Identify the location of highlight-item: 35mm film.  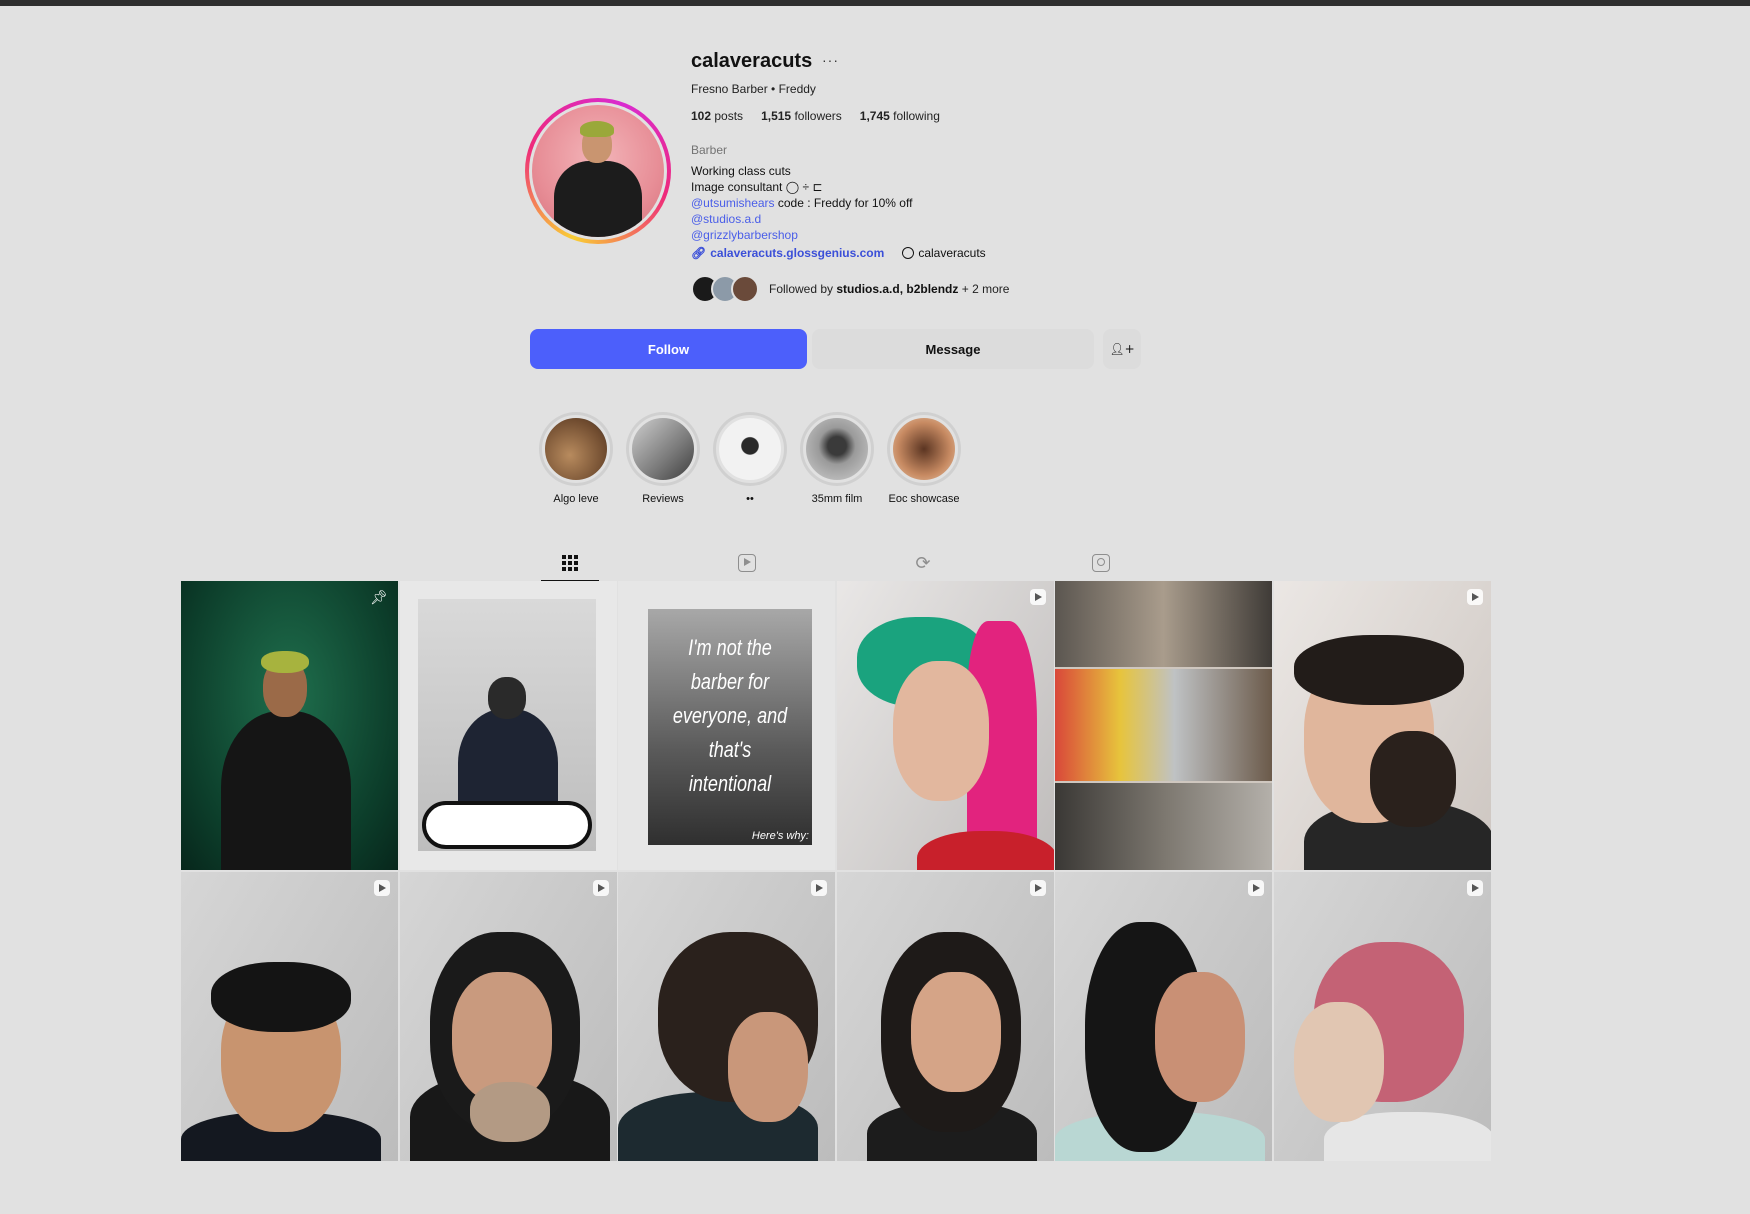
(837, 458).